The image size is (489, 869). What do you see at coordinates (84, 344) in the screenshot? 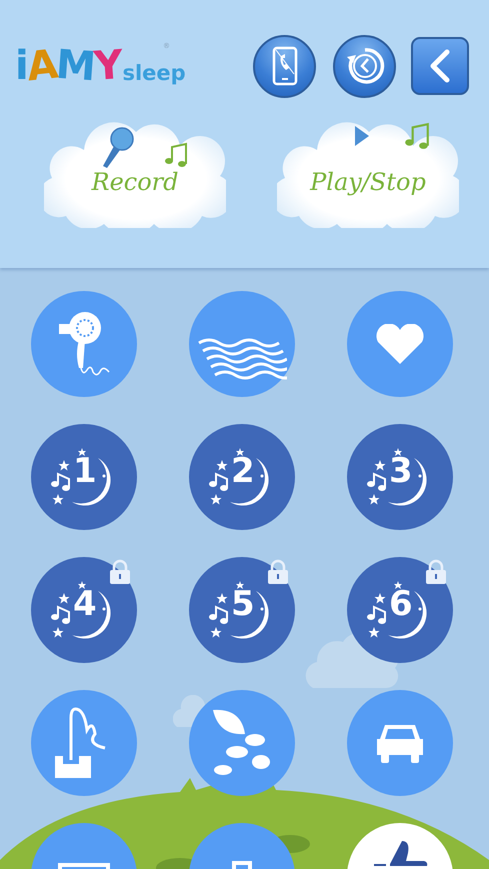
I see `hairdryer-icon` at bounding box center [84, 344].